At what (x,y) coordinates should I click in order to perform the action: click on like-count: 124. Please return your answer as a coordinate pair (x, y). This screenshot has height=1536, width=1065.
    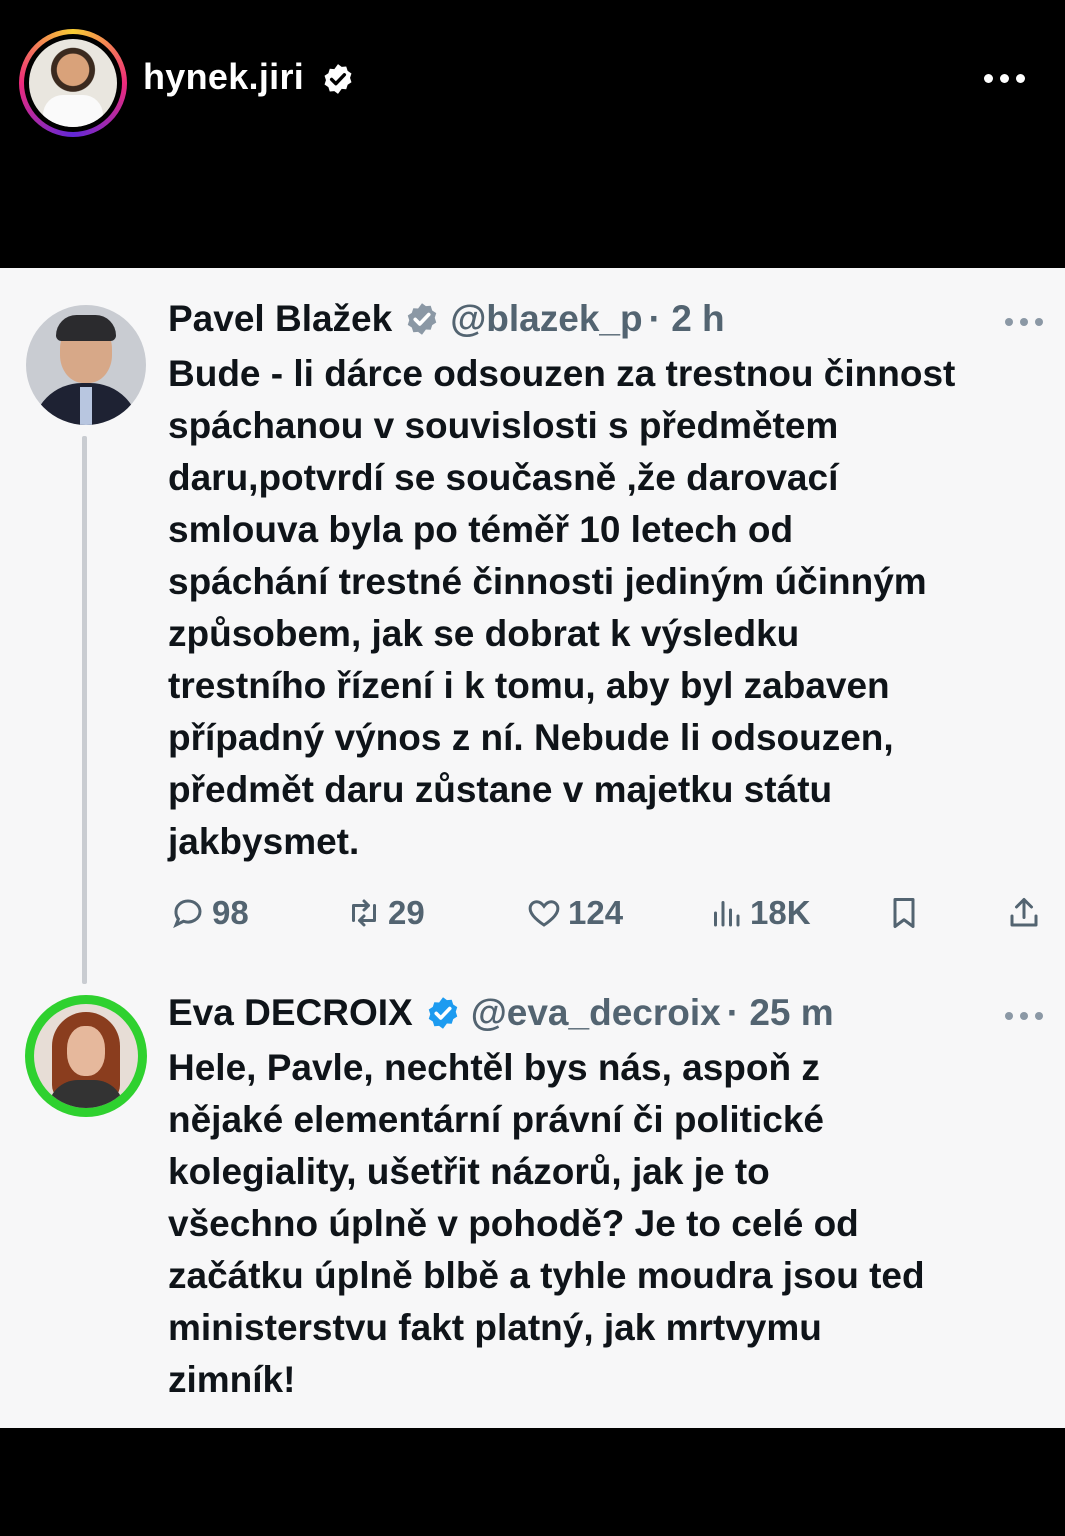
    Looking at the image, I should click on (596, 912).